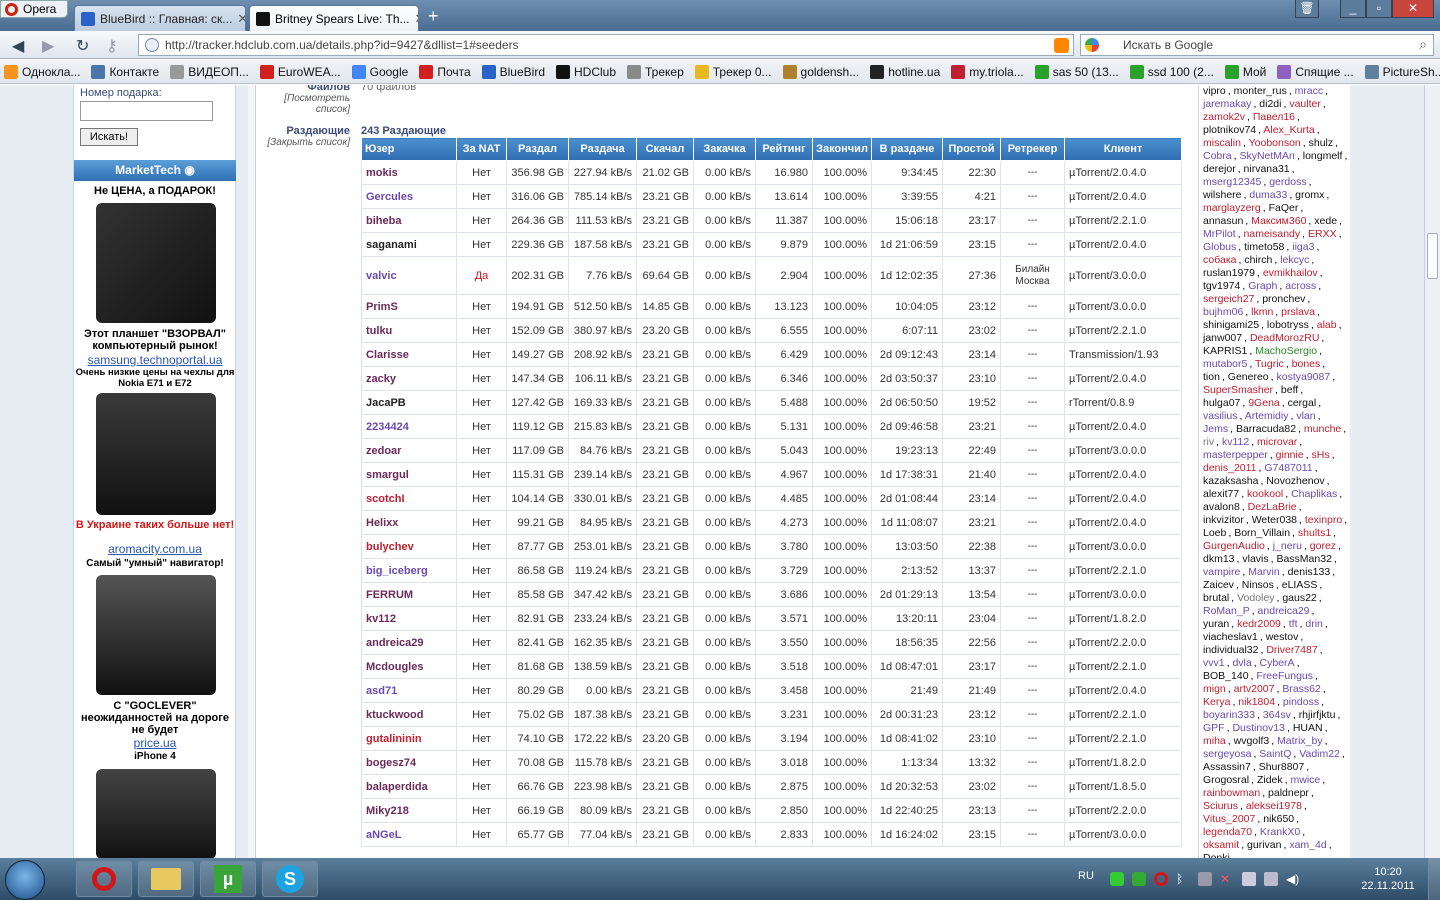 This screenshot has height=900, width=1440. What do you see at coordinates (409, 690) in the screenshot?
I see `peer-username-link: asd71` at bounding box center [409, 690].